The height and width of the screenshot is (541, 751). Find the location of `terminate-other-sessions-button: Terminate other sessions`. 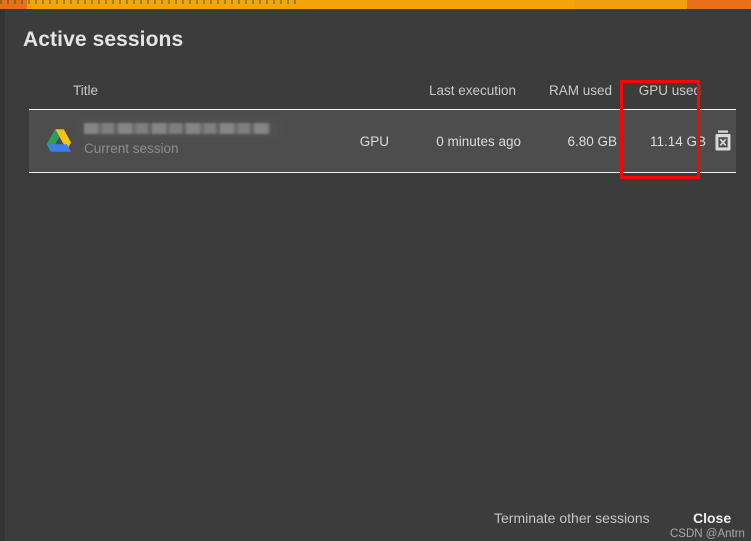

terminate-other-sessions-button: Terminate other sessions is located at coordinates (572, 518).